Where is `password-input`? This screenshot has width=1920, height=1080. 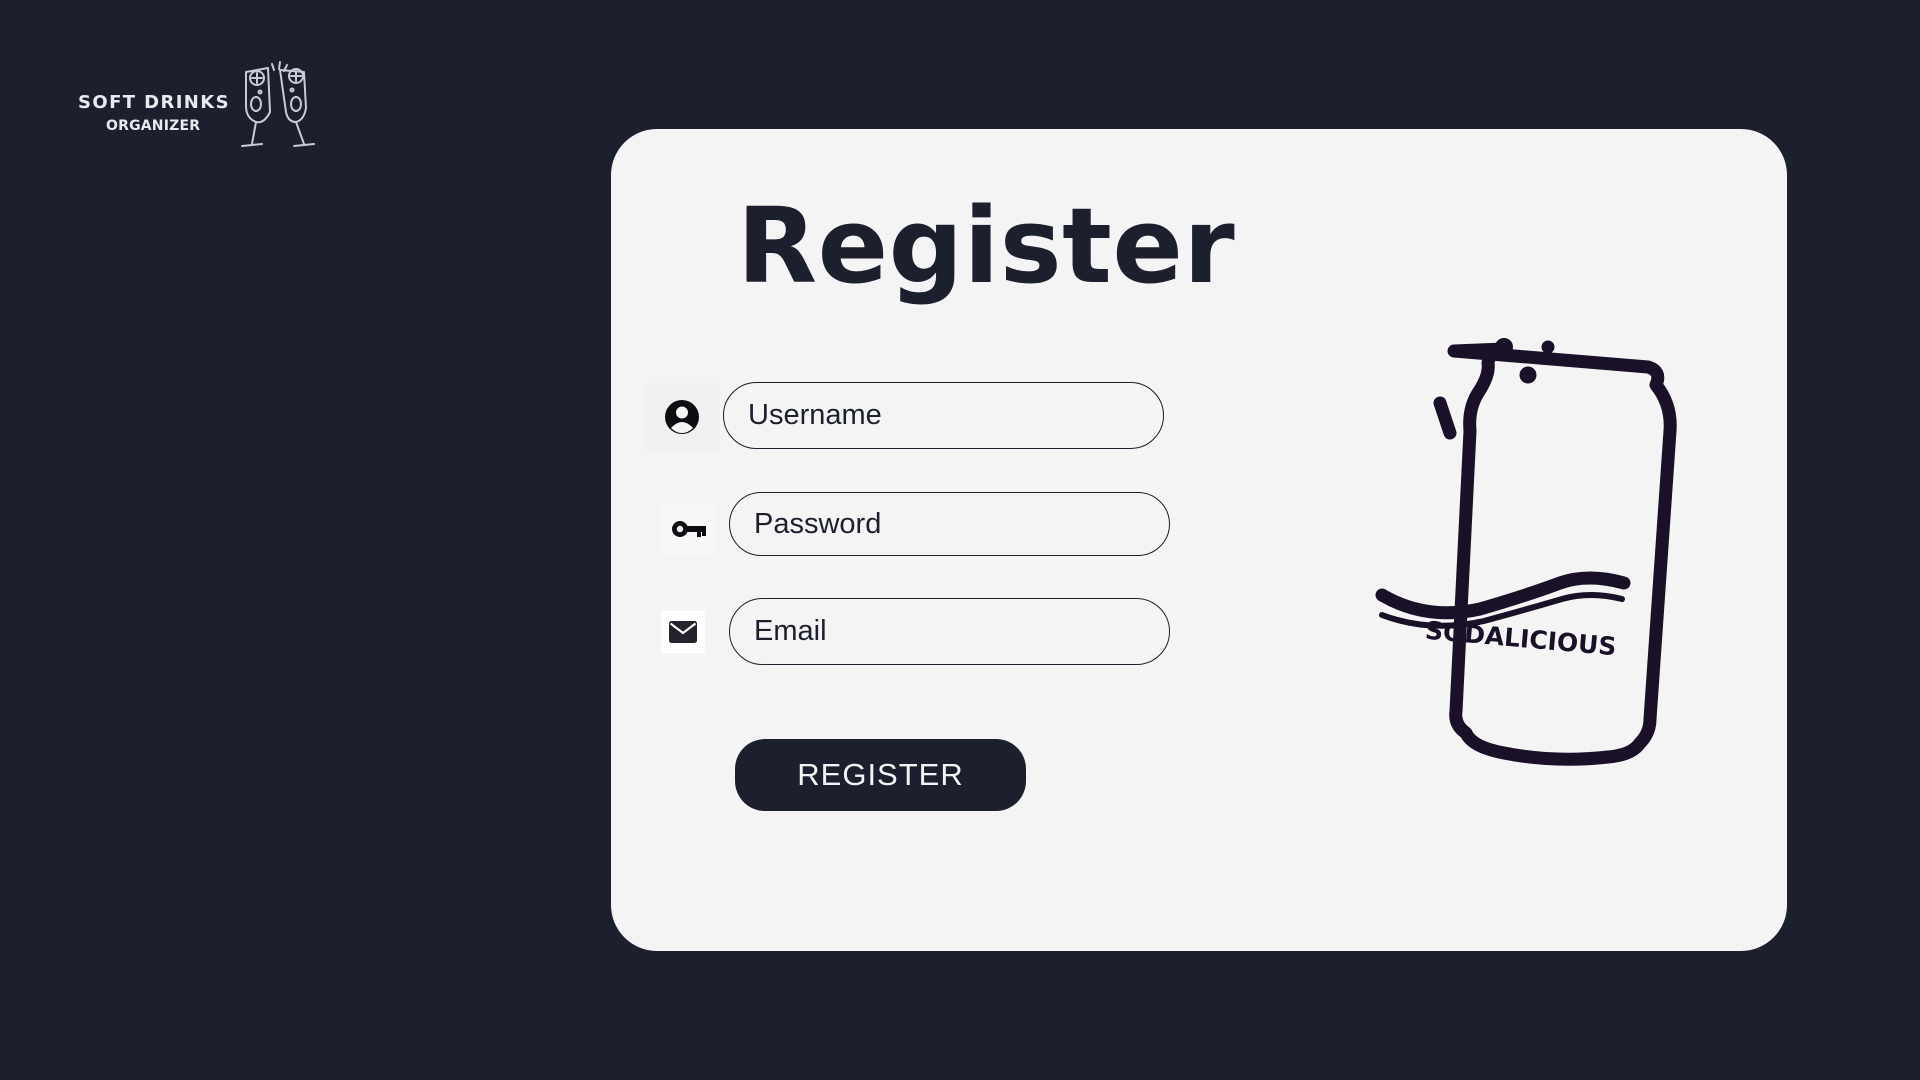
password-input is located at coordinates (949, 524).